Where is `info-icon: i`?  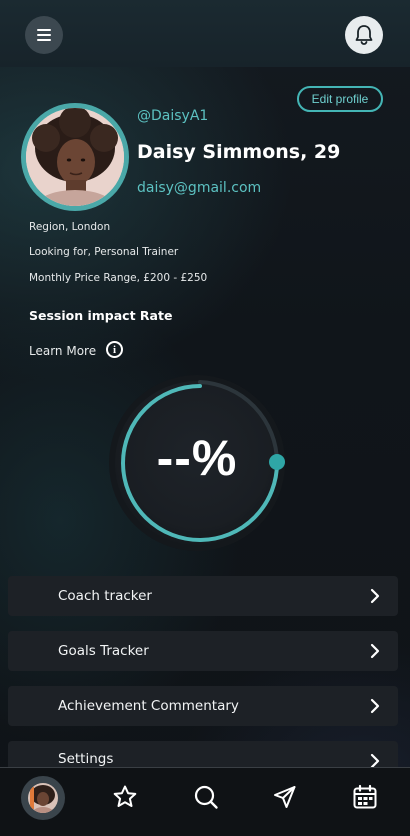 info-icon: i is located at coordinates (114, 349).